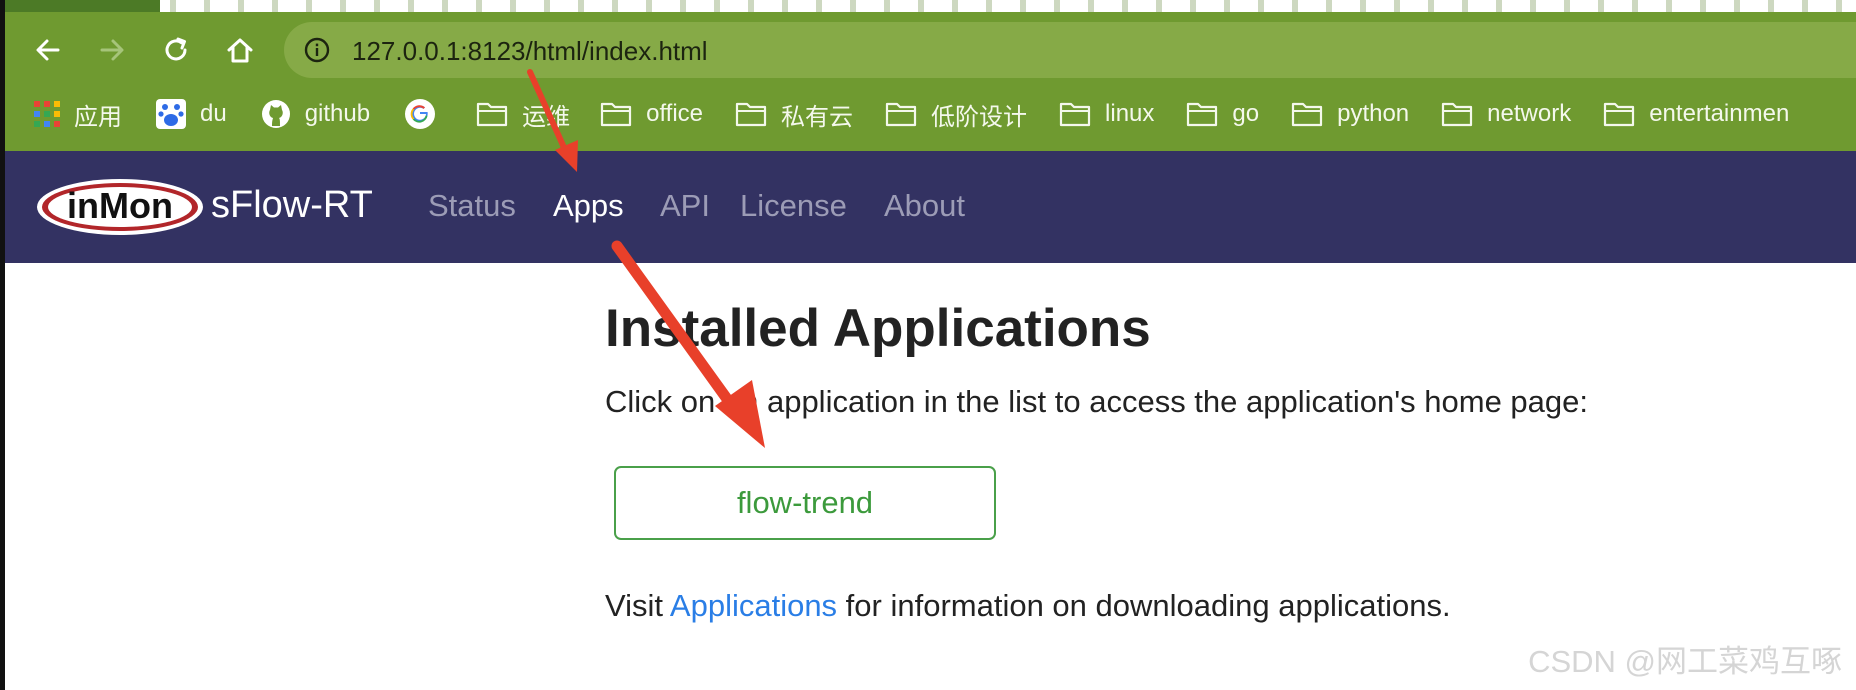  Describe the element at coordinates (275, 114) in the screenshot. I see `github-icon` at that location.